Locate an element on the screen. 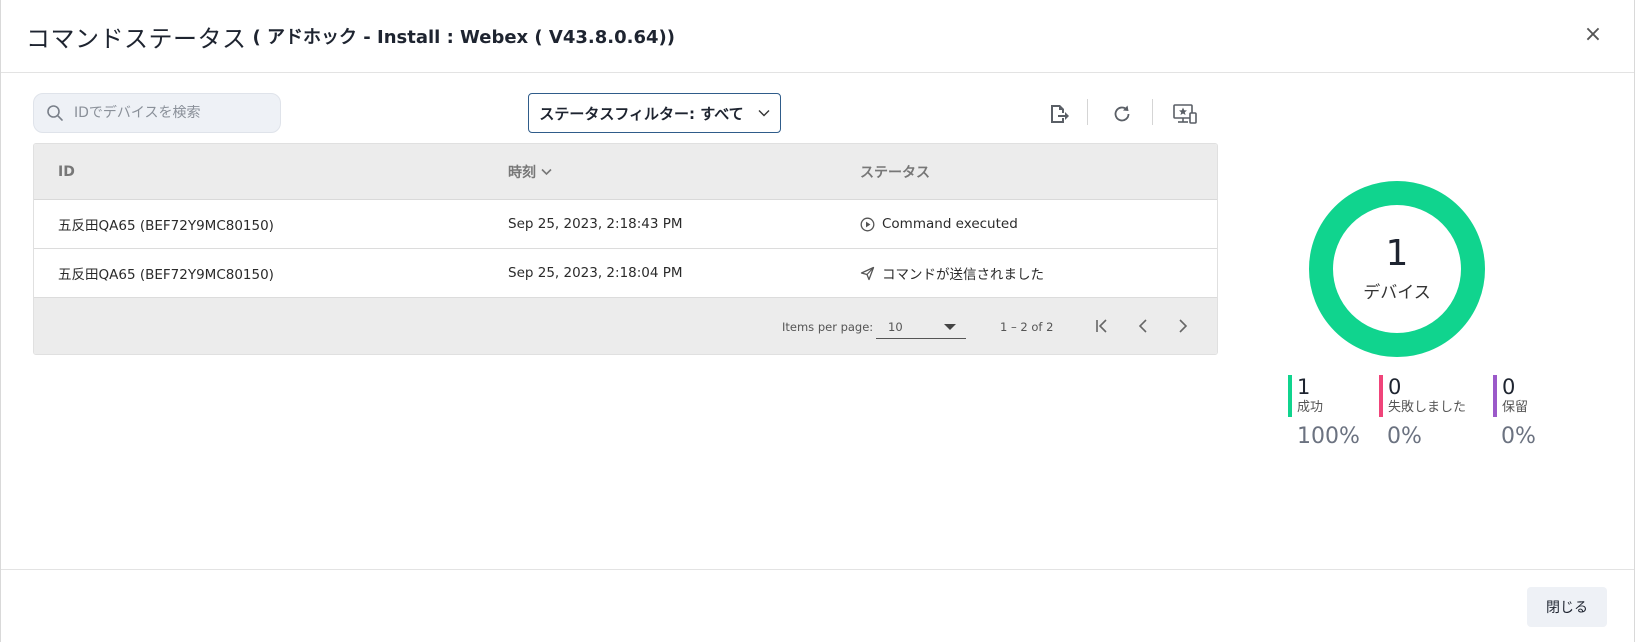 This screenshot has height=642, width=1635. sort-chevron-icon is located at coordinates (546, 172).